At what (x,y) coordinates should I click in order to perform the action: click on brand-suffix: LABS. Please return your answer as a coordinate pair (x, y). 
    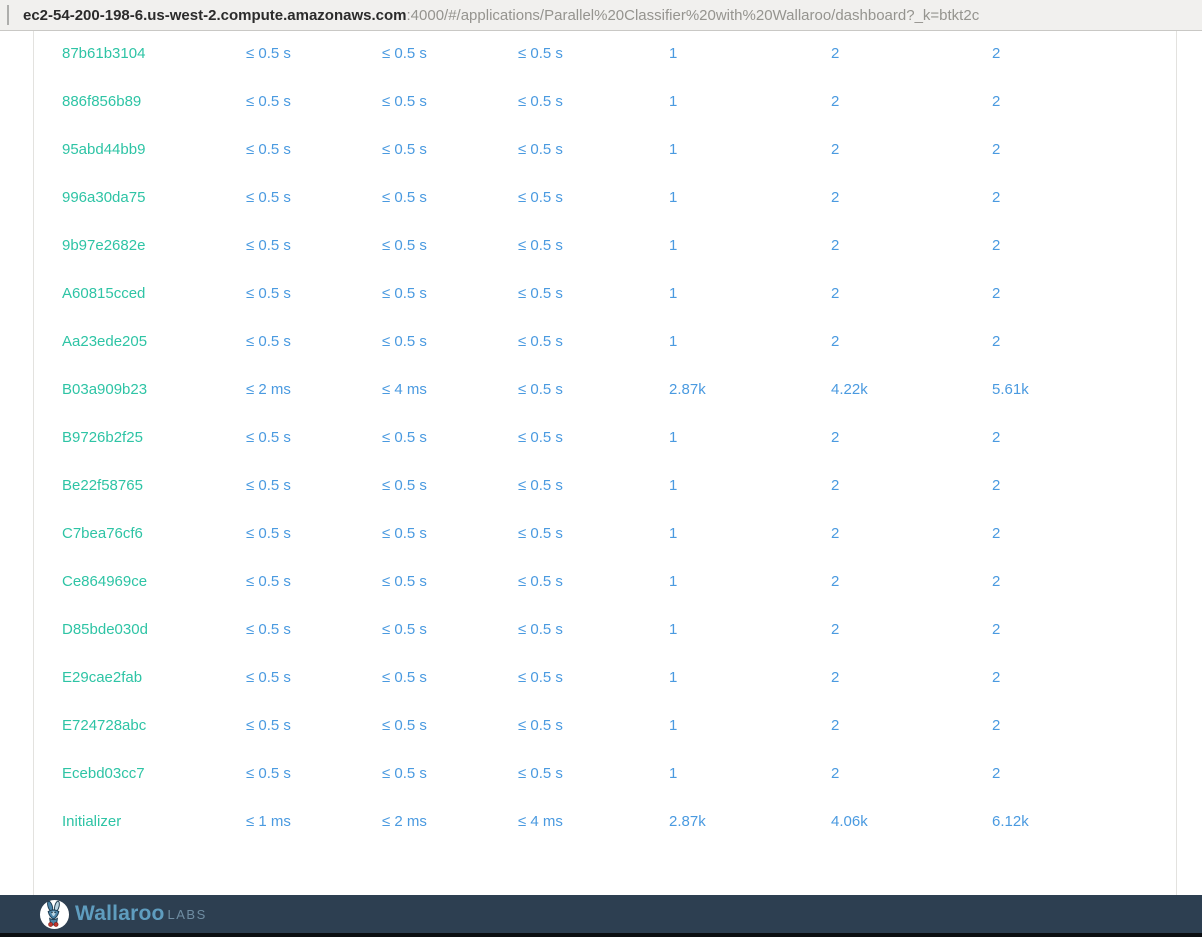
    Looking at the image, I should click on (187, 914).